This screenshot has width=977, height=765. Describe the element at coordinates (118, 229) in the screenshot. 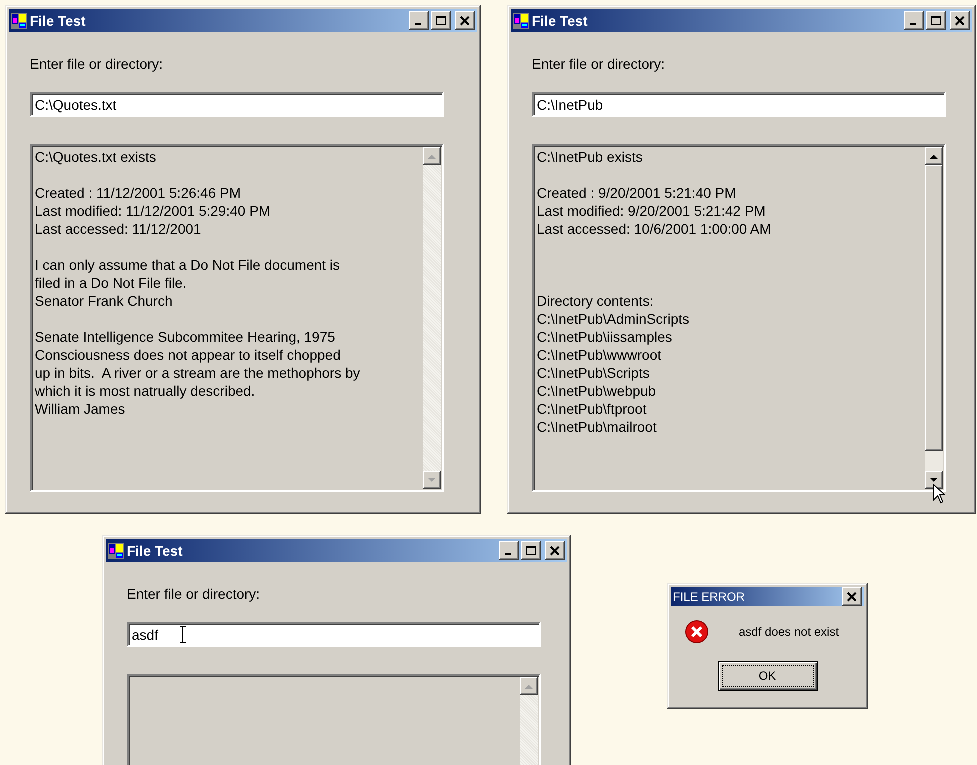

I see `output-line: Last accessed: 11/12/2001` at that location.